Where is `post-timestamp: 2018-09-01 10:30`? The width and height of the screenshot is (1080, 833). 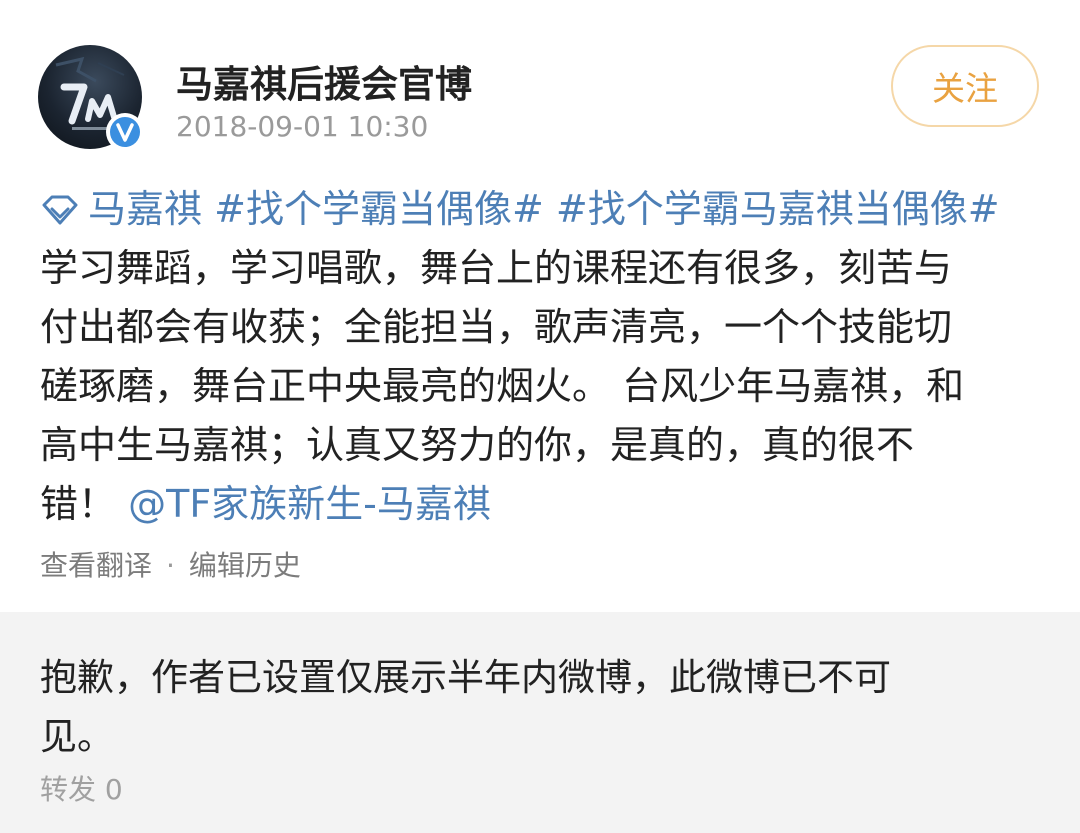
post-timestamp: 2018-09-01 10:30 is located at coordinates (302, 126).